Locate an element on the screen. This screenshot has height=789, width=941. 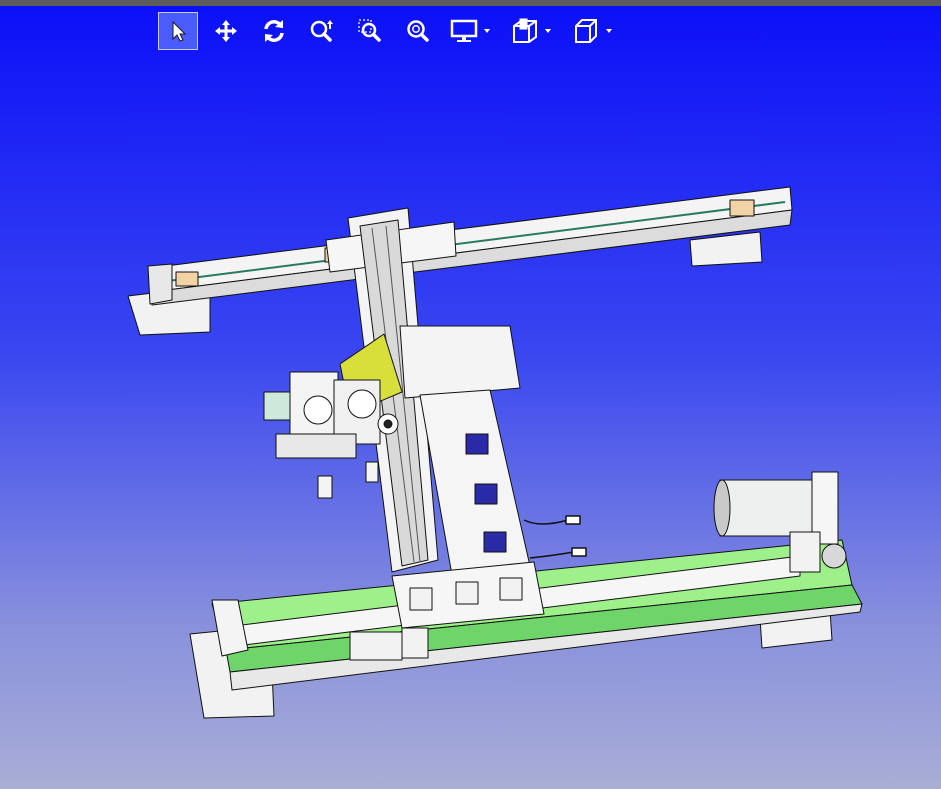
cable-harness is located at coordinates (555, 537).